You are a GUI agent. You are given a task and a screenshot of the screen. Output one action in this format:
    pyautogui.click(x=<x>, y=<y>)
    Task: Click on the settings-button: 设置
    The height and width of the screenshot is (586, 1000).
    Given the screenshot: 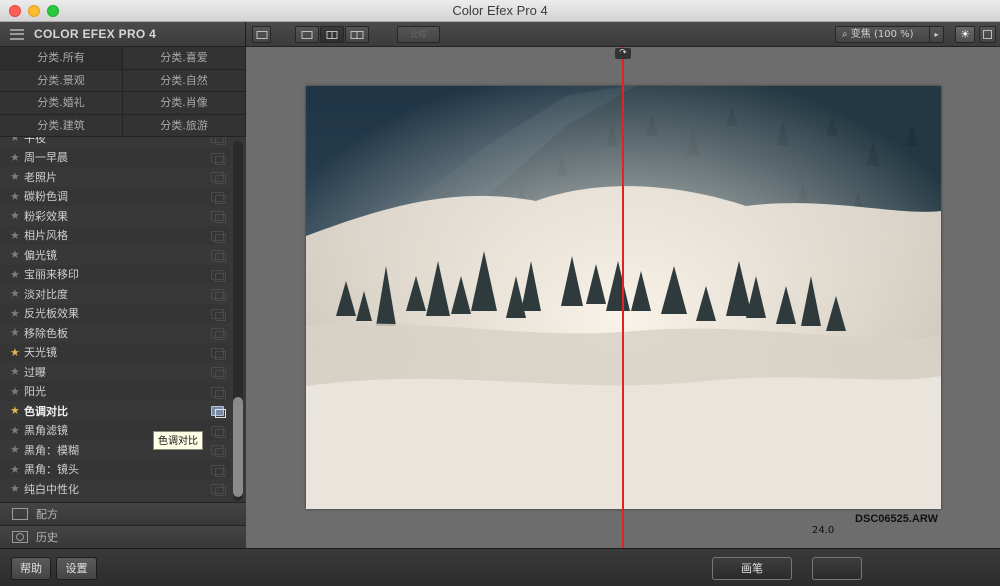 What is the action you would take?
    pyautogui.click(x=76, y=568)
    